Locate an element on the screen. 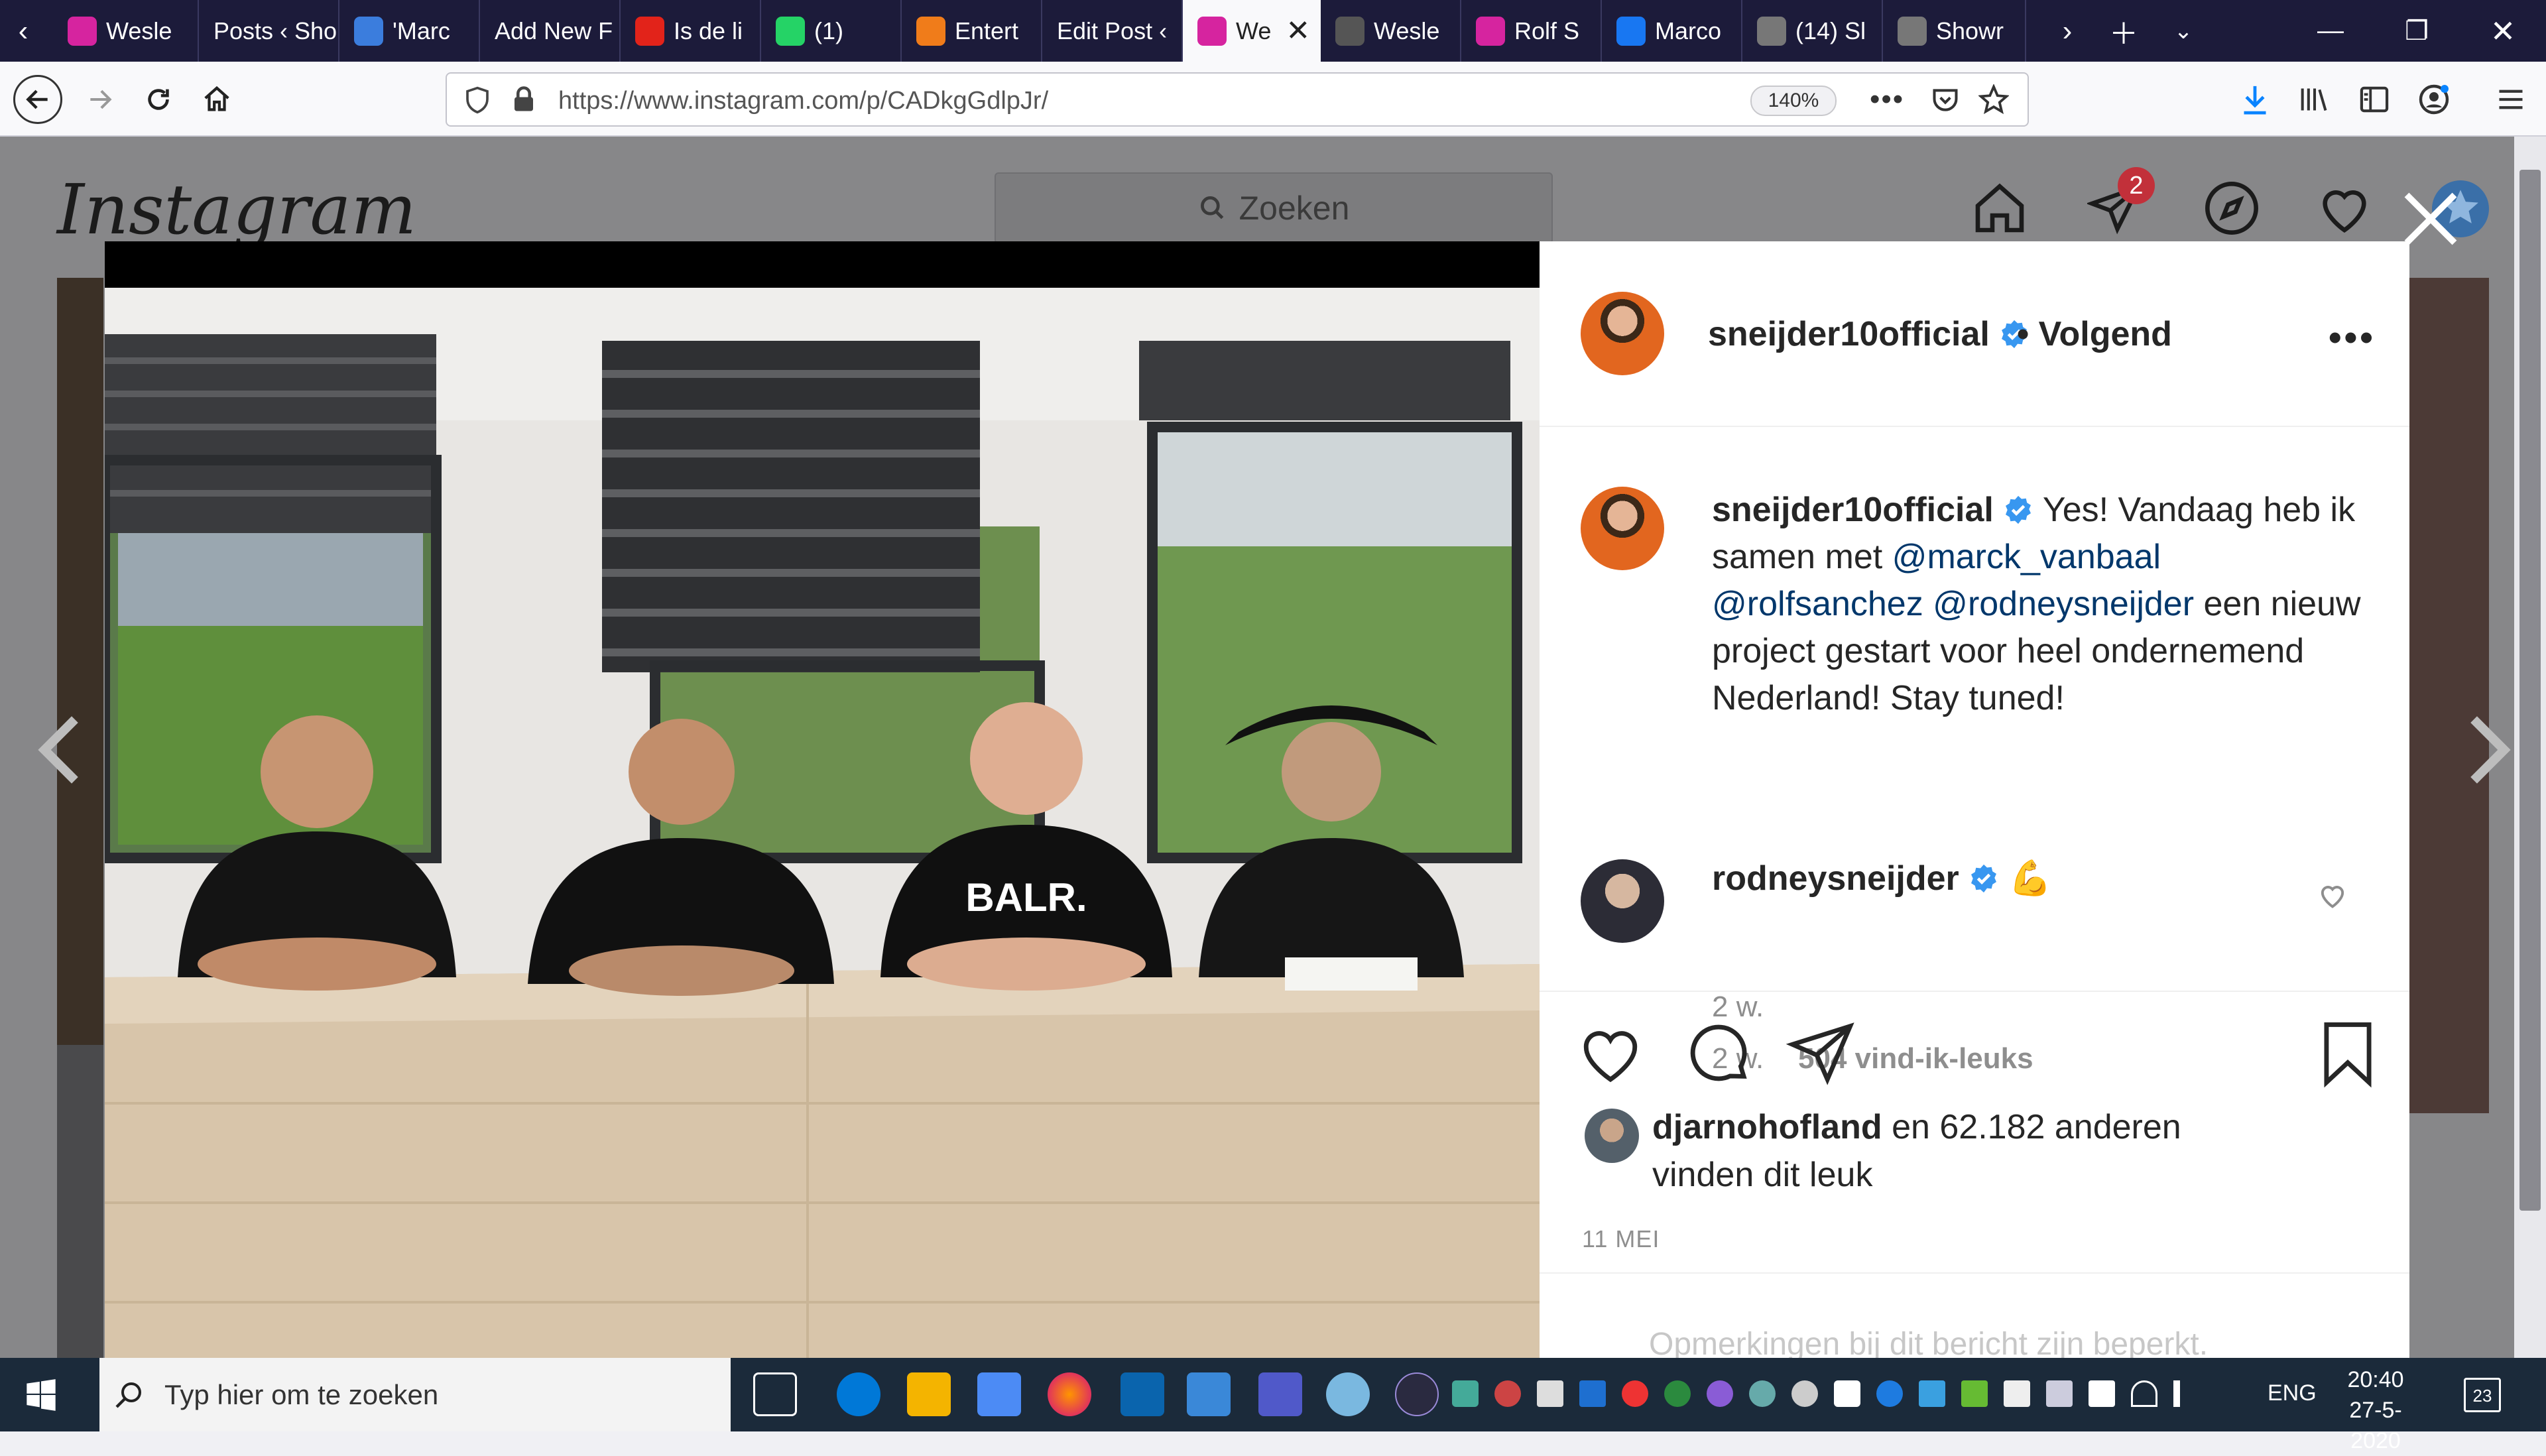 This screenshot has height=1456, width=2546. post-date: 11 MEI is located at coordinates (1621, 1239).